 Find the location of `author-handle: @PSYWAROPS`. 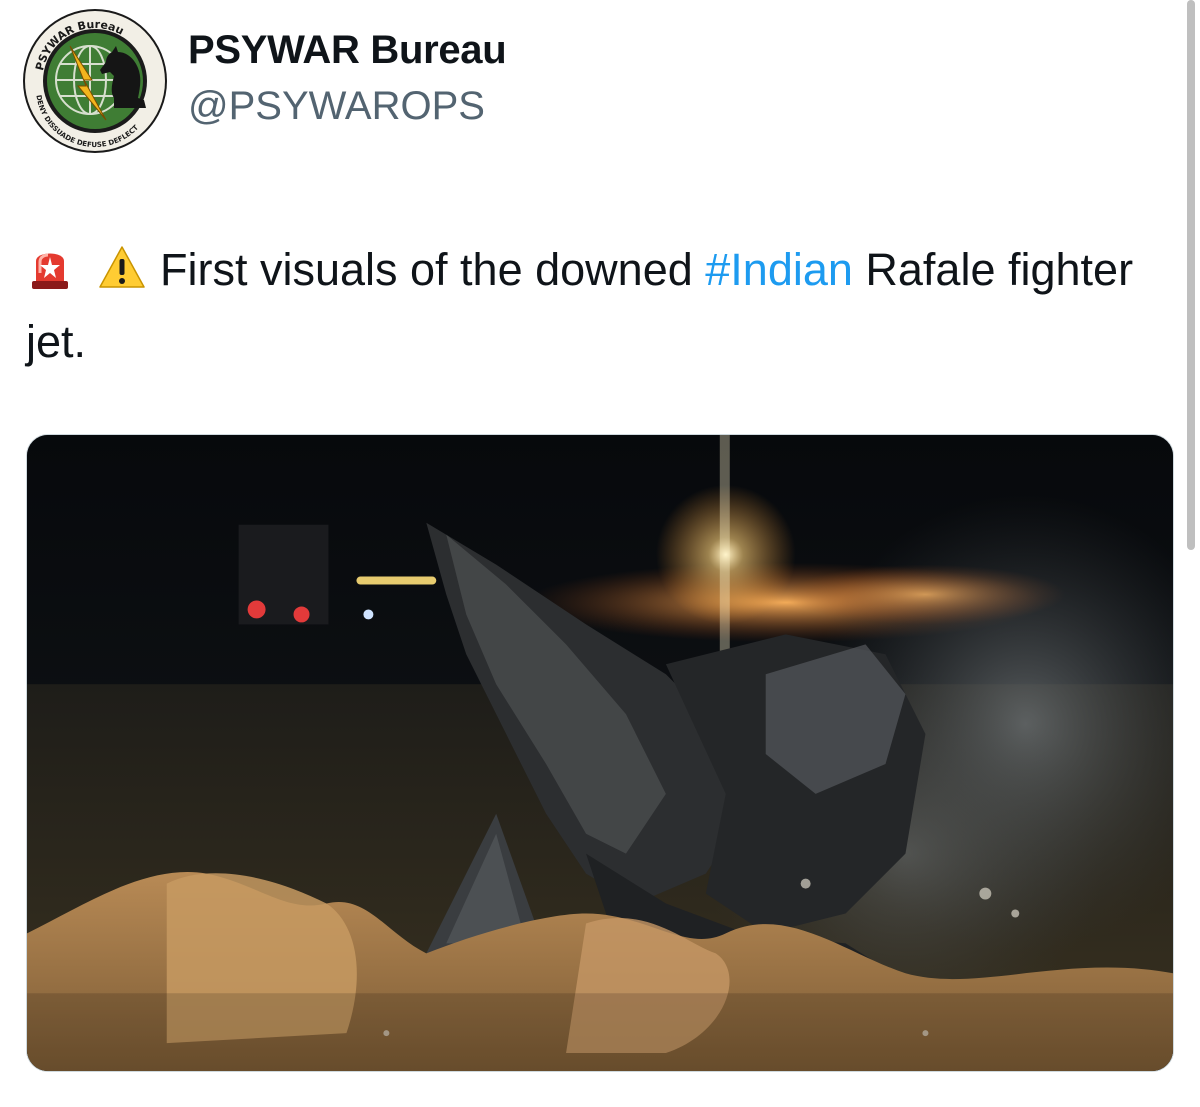

author-handle: @PSYWAROPS is located at coordinates (336, 106).